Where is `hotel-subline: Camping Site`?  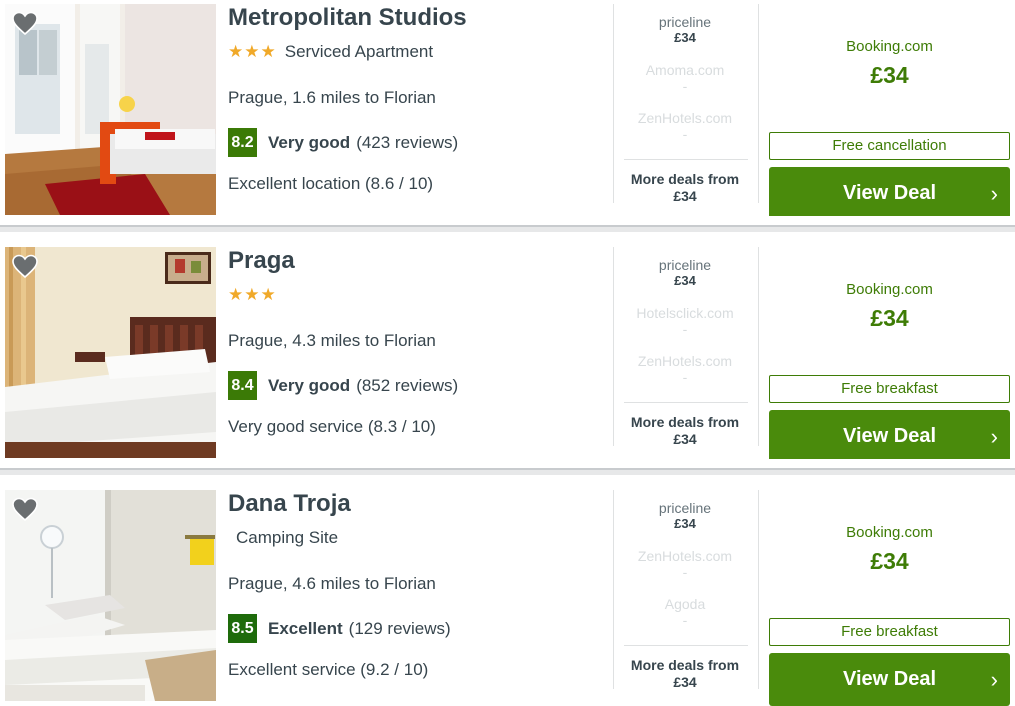 hotel-subline: Camping Site is located at coordinates (283, 538).